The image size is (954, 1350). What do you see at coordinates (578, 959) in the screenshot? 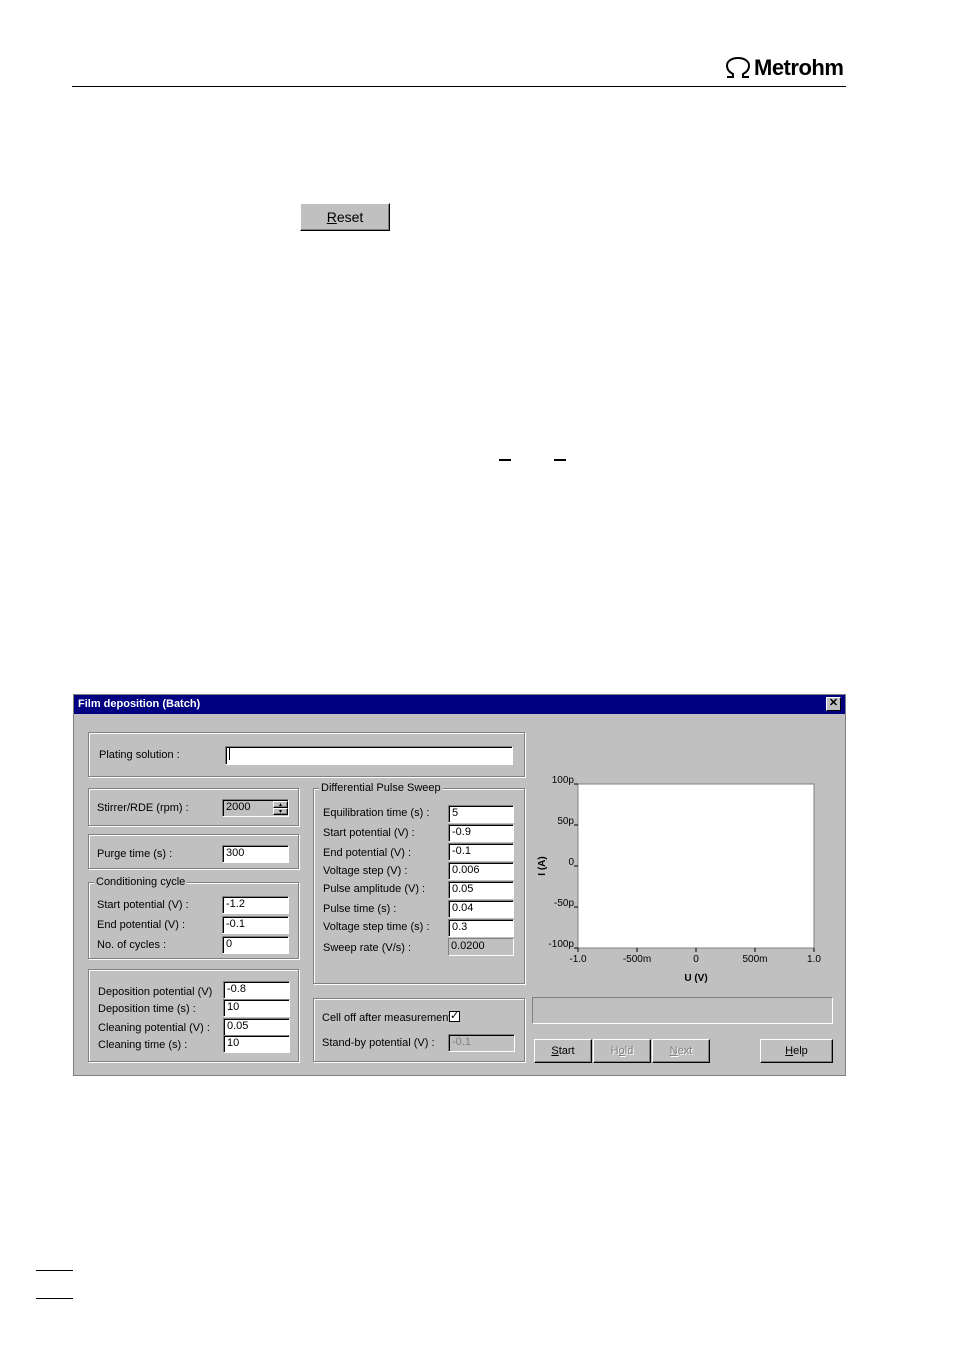
I see `x-tick-label: -1.0` at bounding box center [578, 959].